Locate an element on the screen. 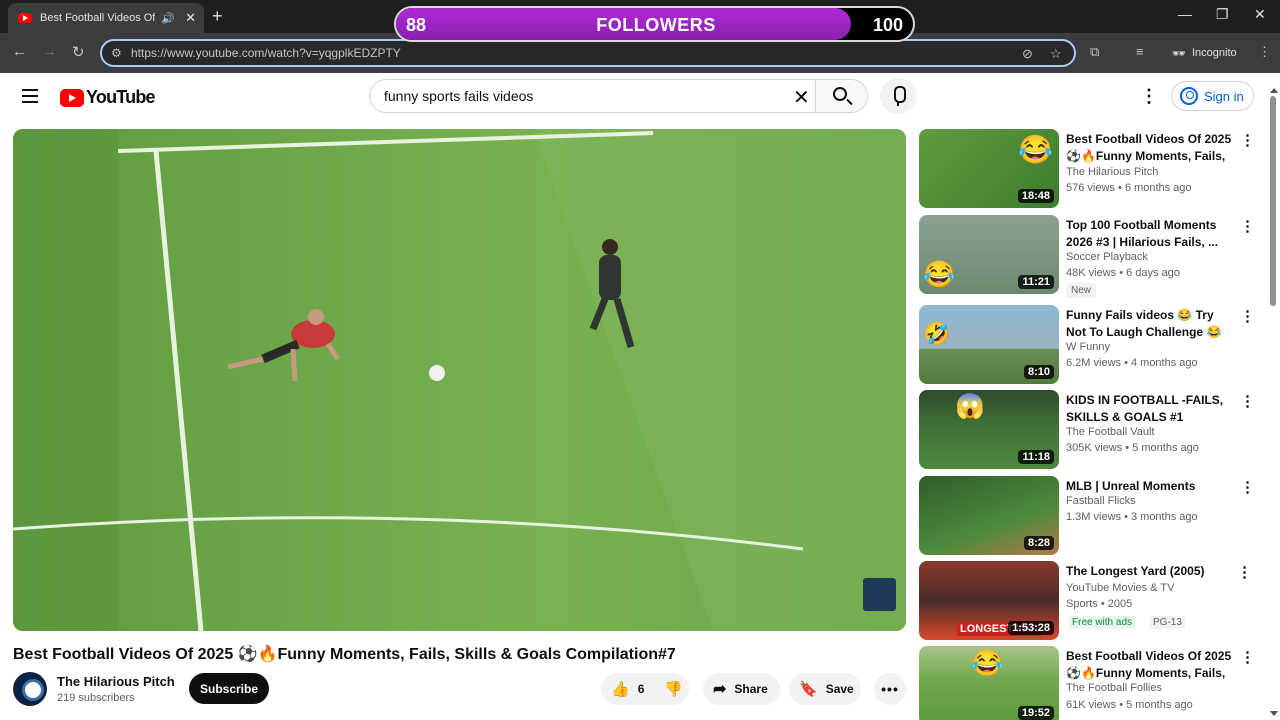 This screenshot has height=720, width=1280. thumbs-down-icon: 👎 is located at coordinates (674, 689).